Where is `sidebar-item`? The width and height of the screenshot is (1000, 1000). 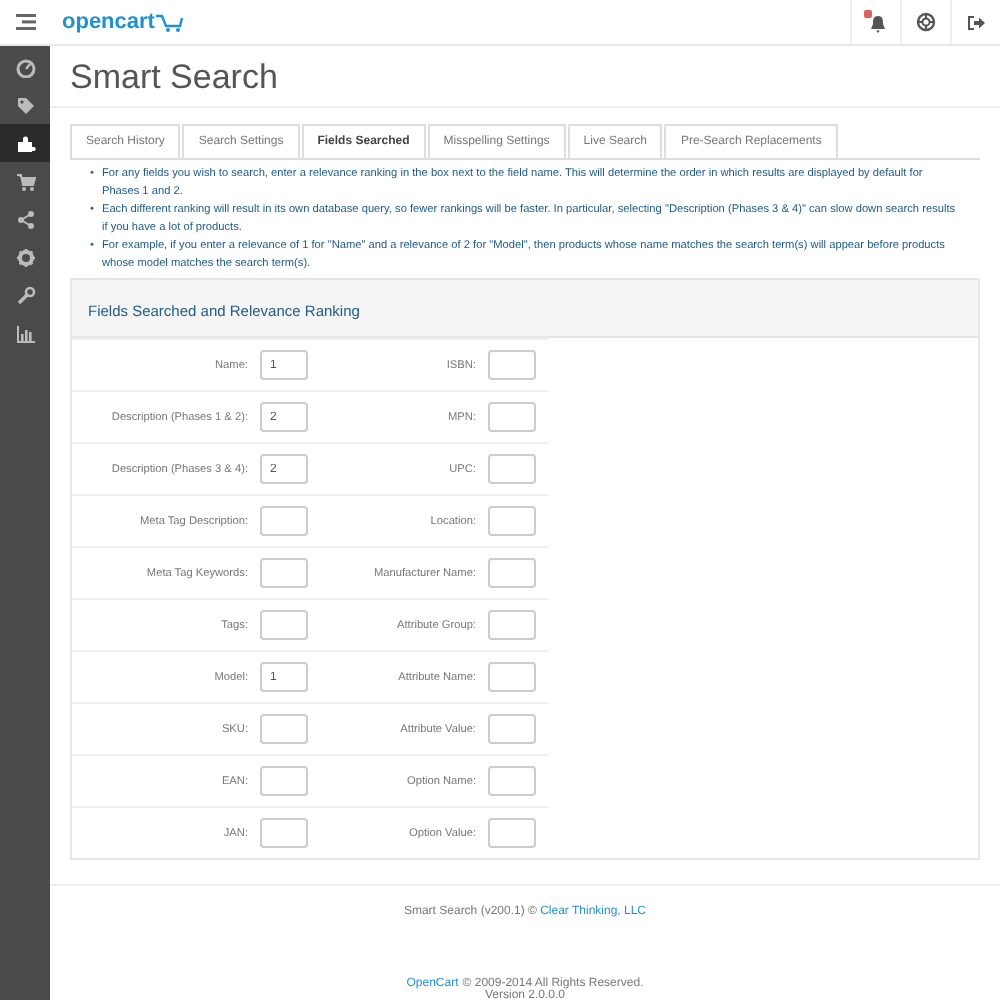 sidebar-item is located at coordinates (25, 143).